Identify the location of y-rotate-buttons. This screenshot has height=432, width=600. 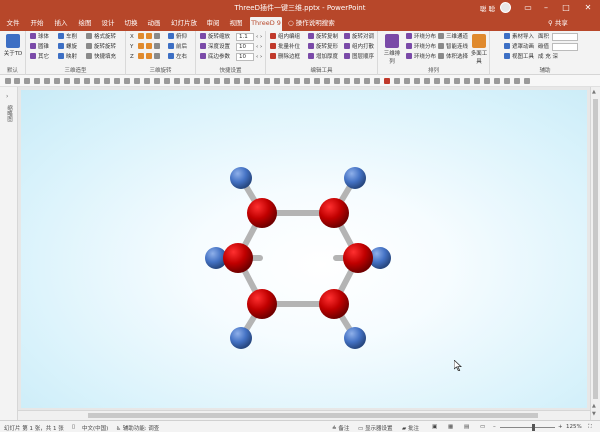
(150, 47).